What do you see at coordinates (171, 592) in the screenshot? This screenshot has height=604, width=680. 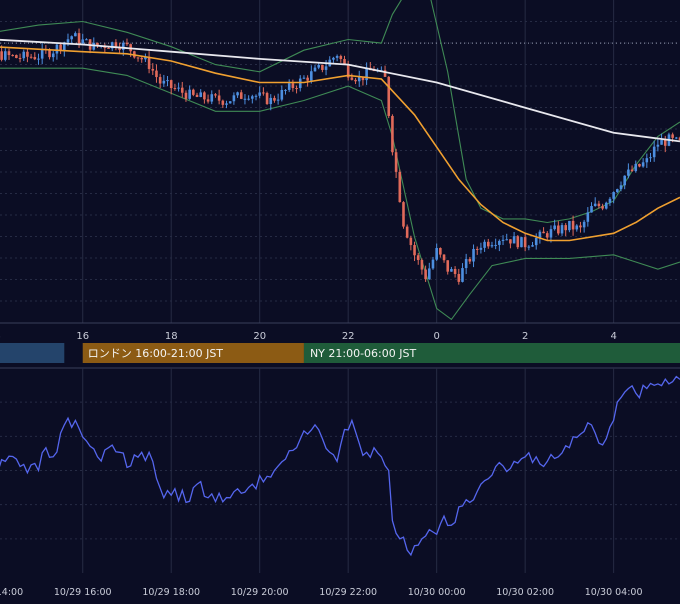 I see `indicator-x-tick-label: 10/29 18:00` at bounding box center [171, 592].